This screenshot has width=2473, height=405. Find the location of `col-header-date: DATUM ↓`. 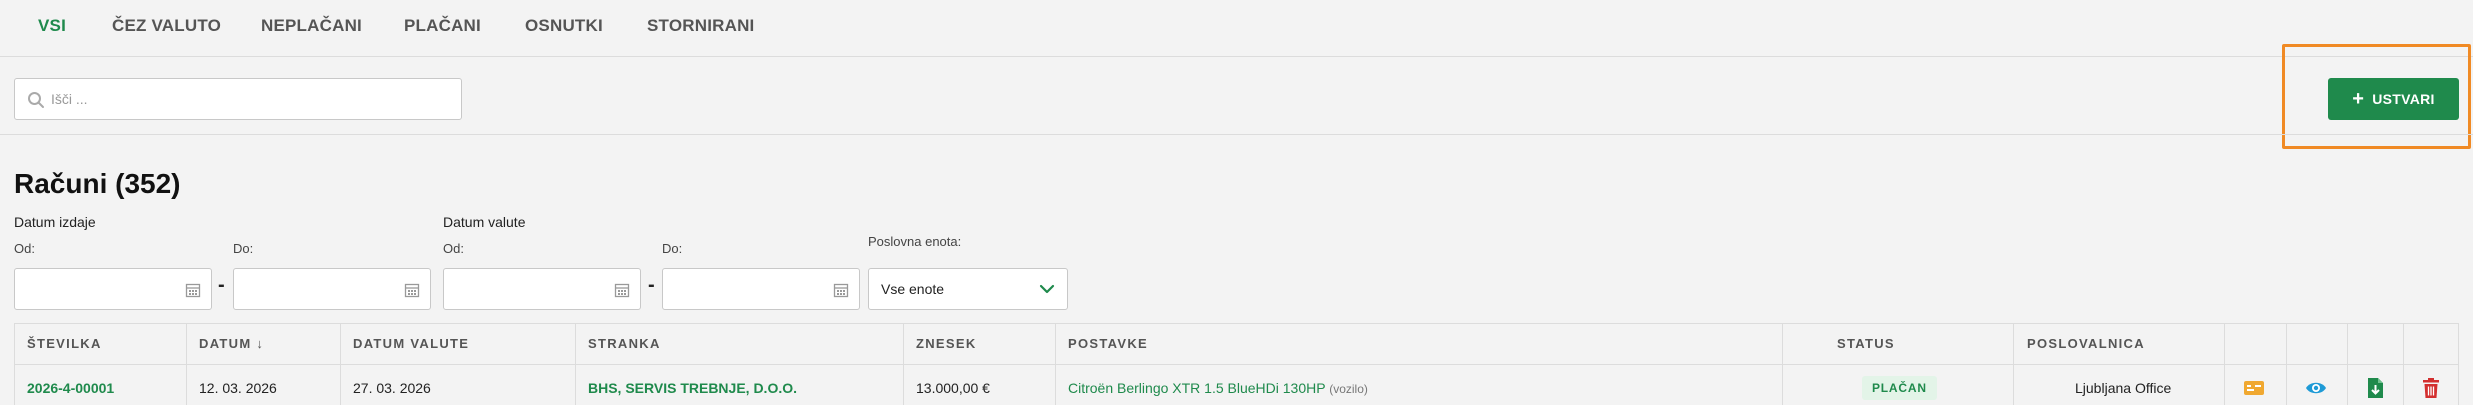

col-header-date: DATUM ↓ is located at coordinates (225, 344).